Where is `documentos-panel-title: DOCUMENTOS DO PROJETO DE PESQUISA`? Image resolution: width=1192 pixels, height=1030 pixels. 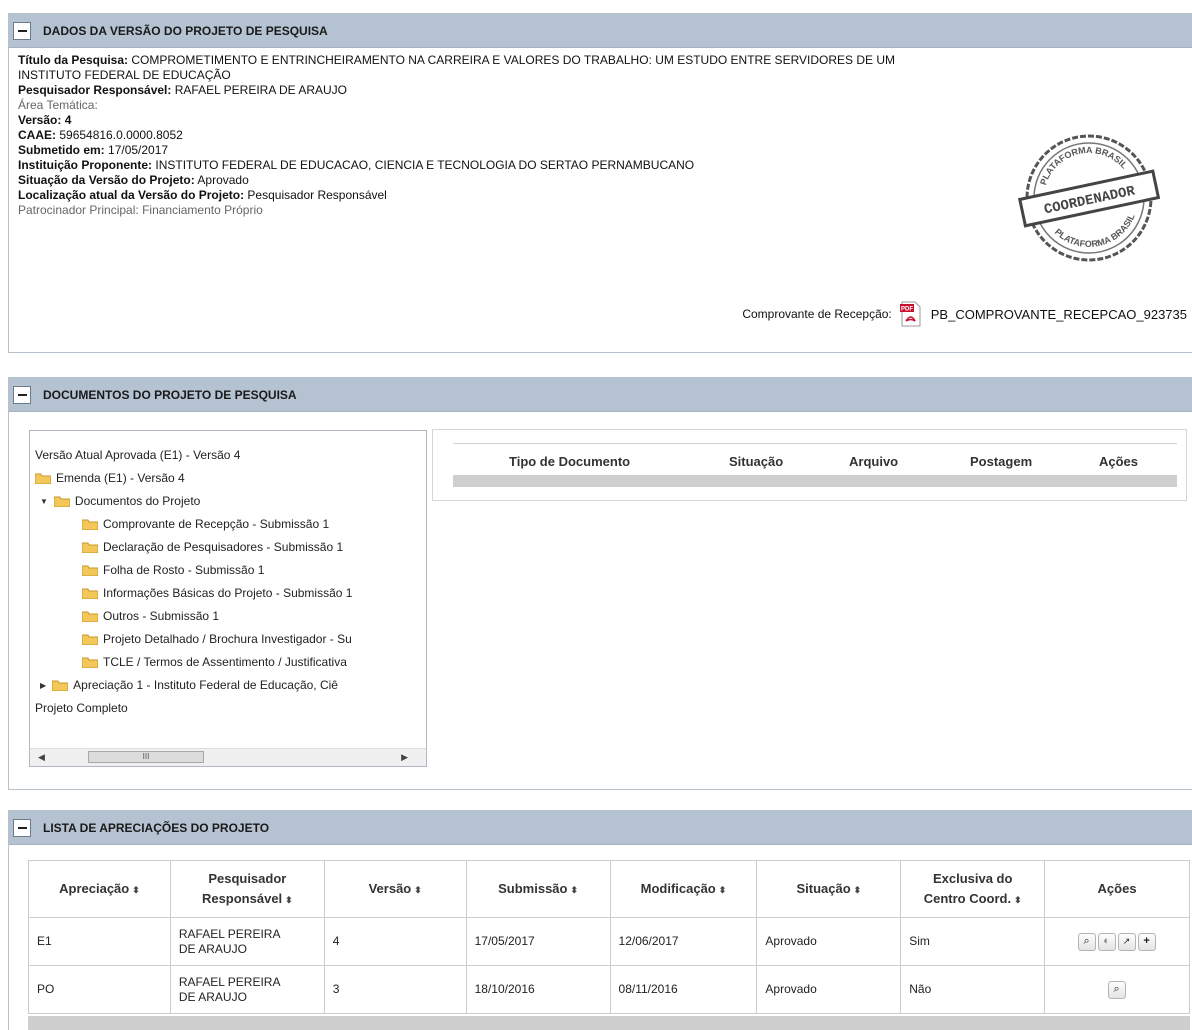
documentos-panel-title: DOCUMENTOS DO PROJETO DE PESQUISA is located at coordinates (170, 394).